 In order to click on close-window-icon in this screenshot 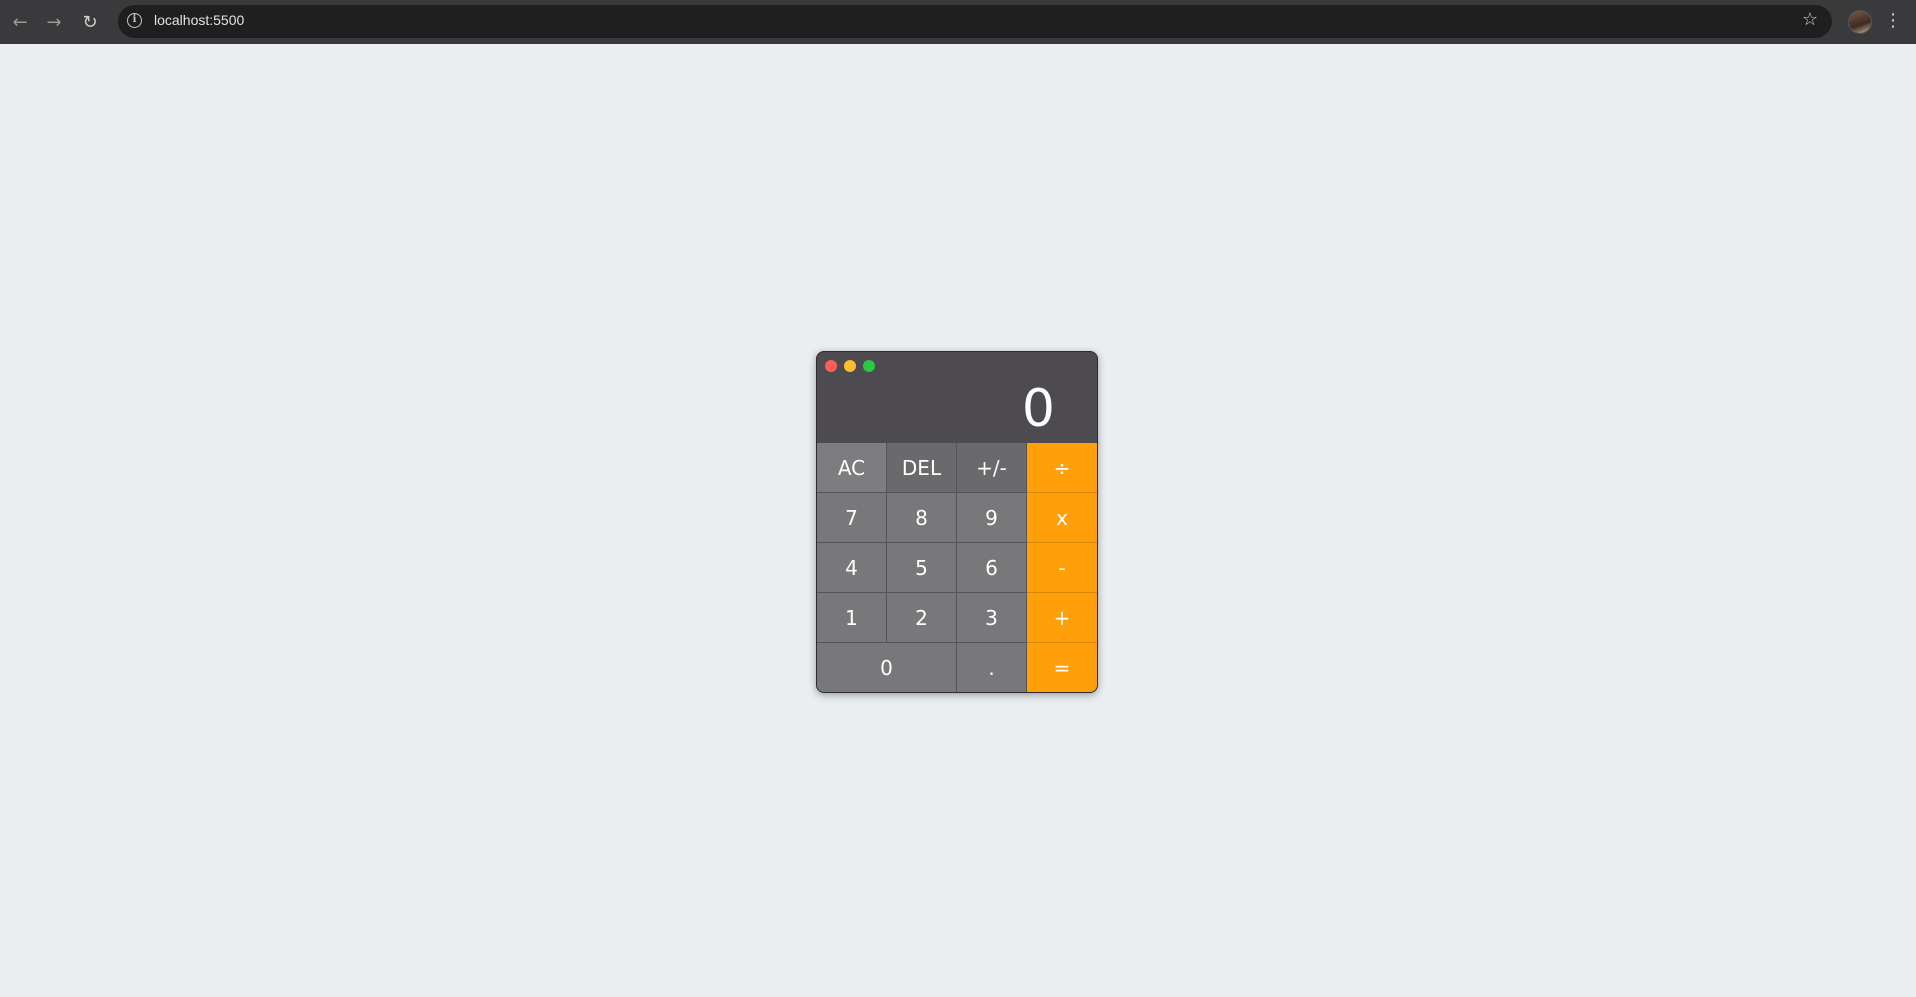, I will do `click(831, 366)`.